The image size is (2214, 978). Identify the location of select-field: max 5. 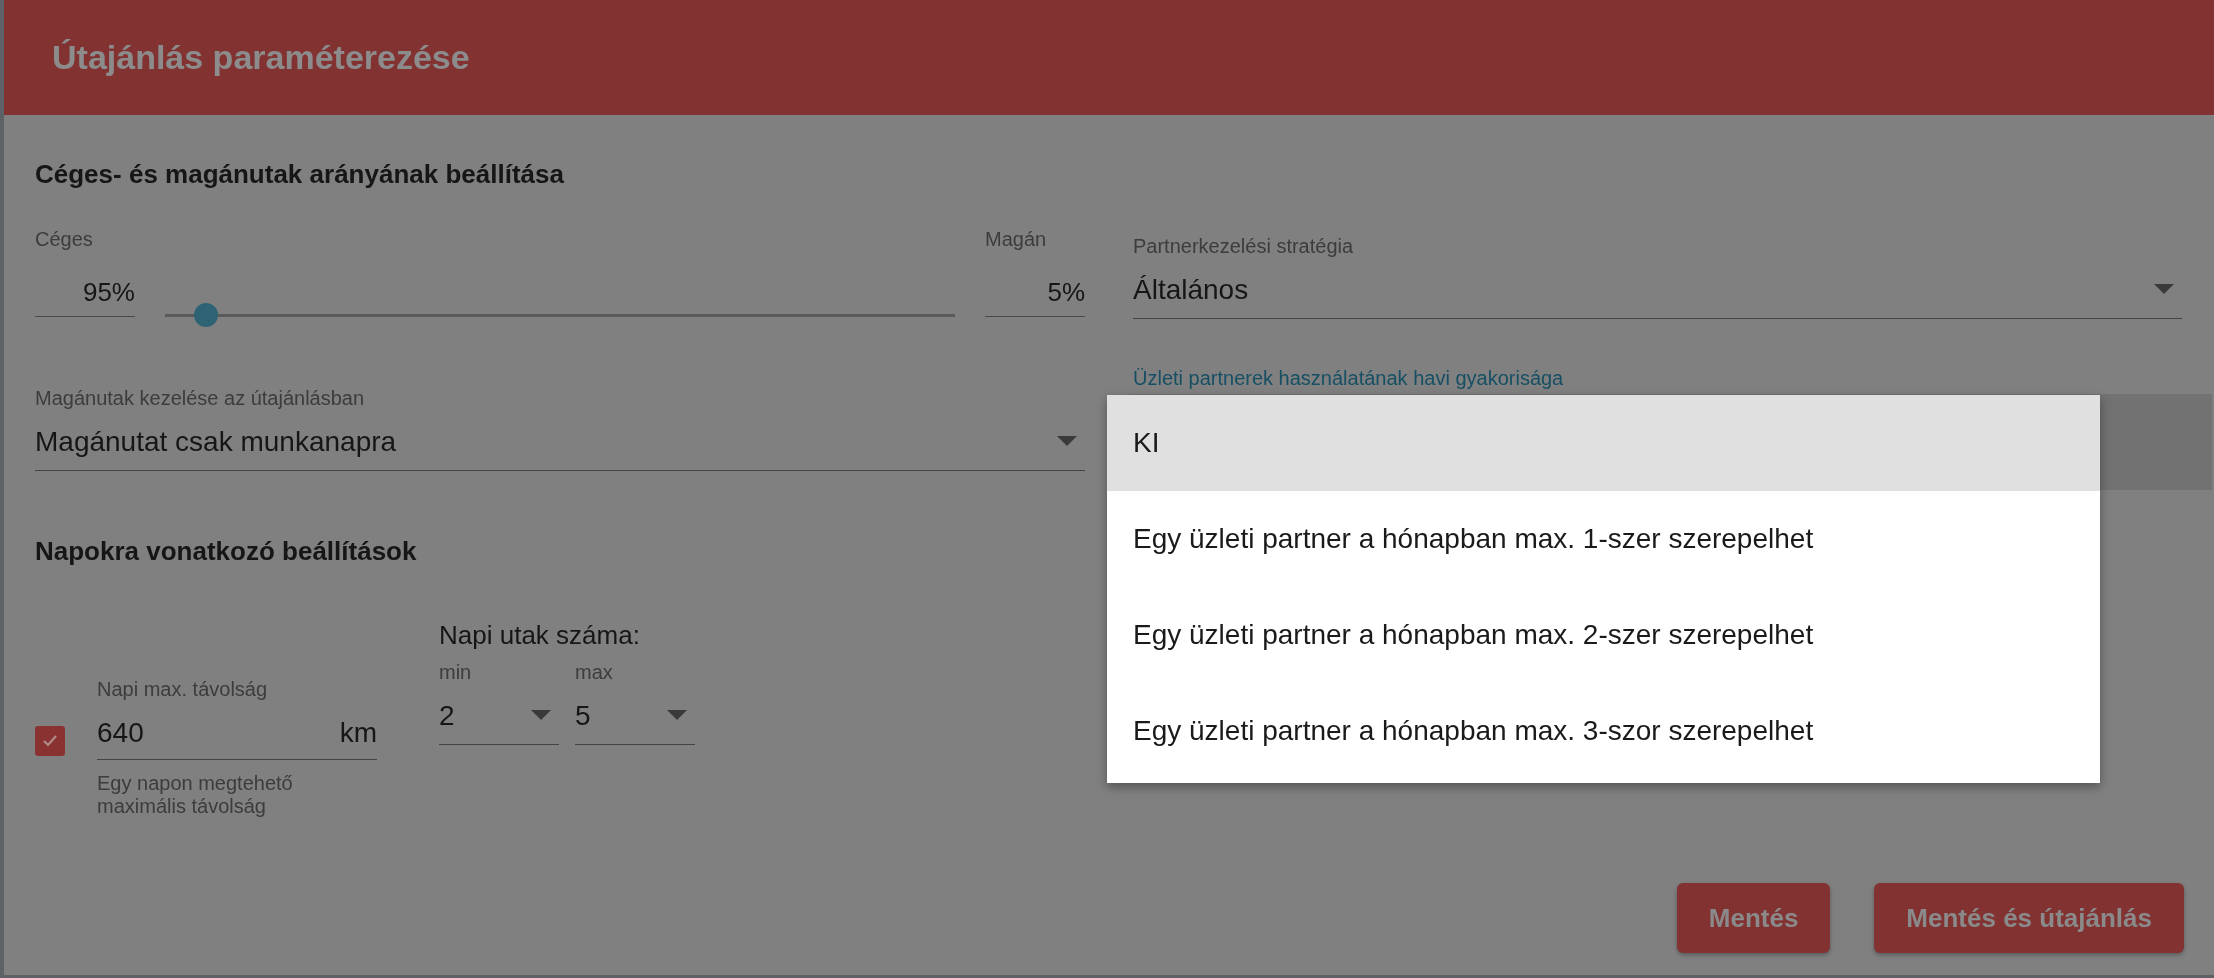
(635, 703).